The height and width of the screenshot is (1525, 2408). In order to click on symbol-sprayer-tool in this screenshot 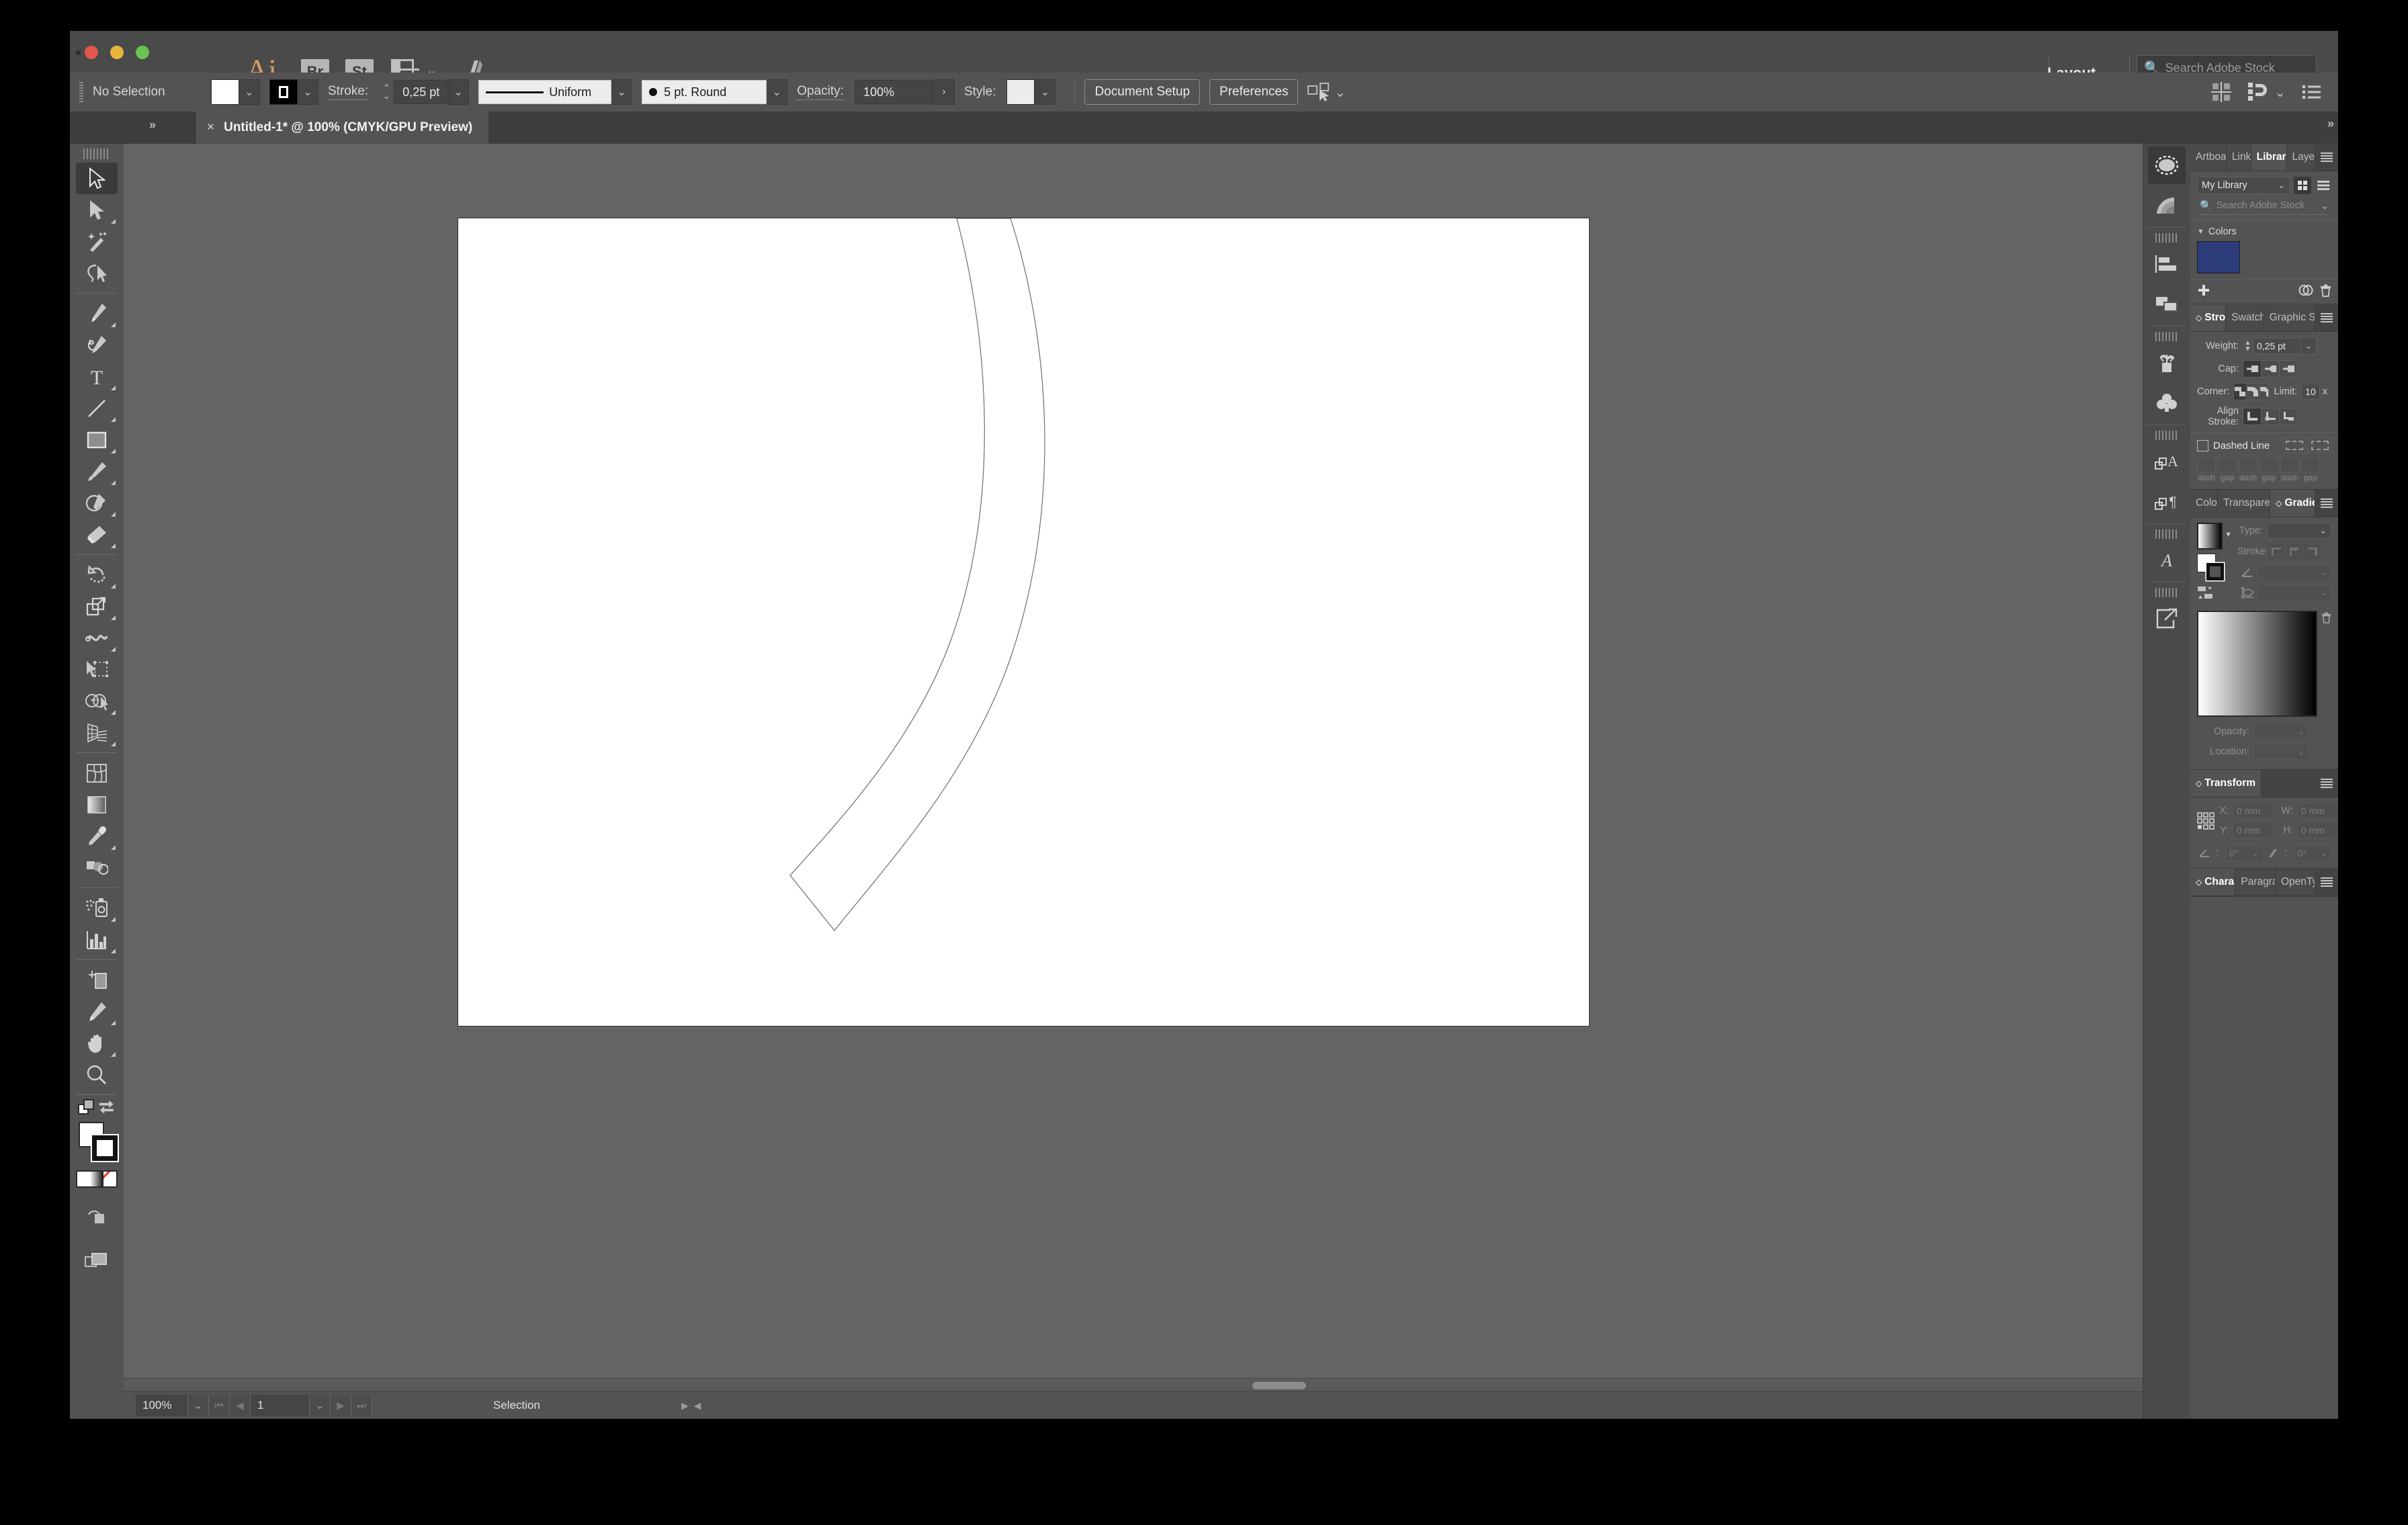, I will do `click(97, 908)`.